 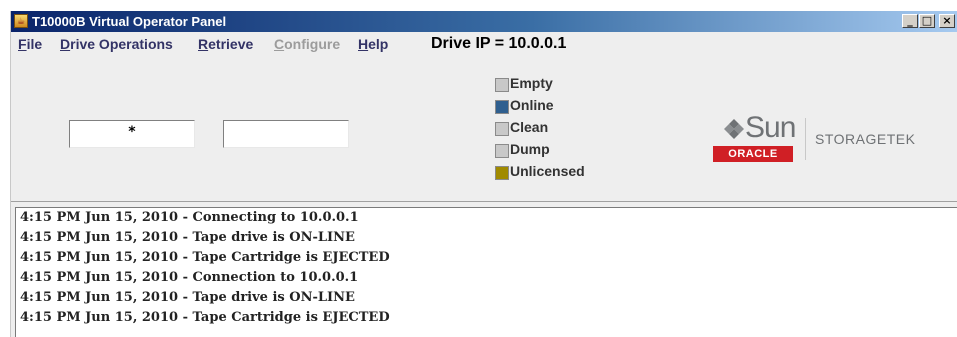 I want to click on title-bar: ☕ T10000B Virtual Operator Panel _ □ ×, so click(x=484, y=21).